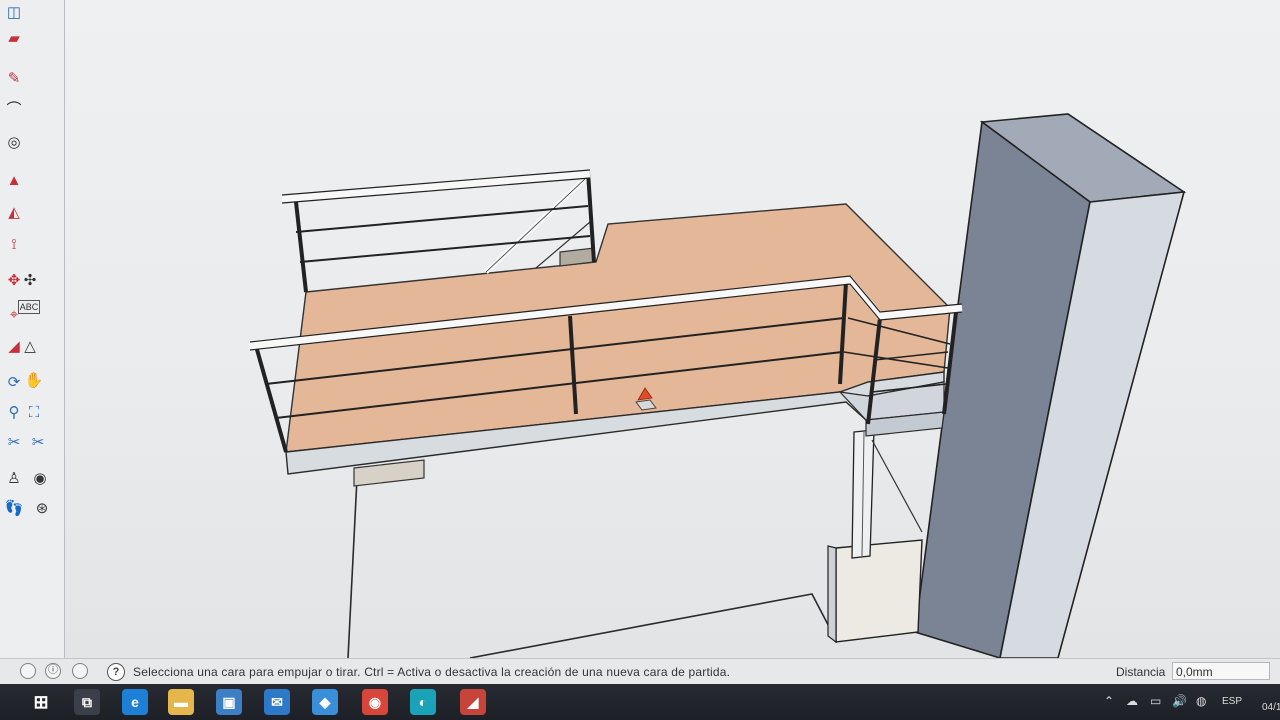  Describe the element at coordinates (14, 180) in the screenshot. I see `push-pull-icon: ▲` at that location.